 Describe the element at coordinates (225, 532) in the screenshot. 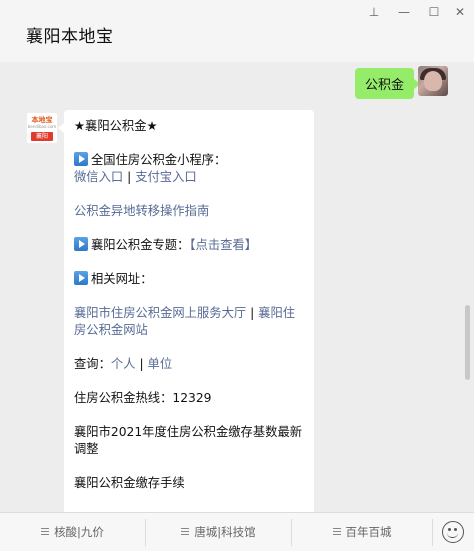

I see `menu-tab-2-label: 唐城|科技馆` at that location.